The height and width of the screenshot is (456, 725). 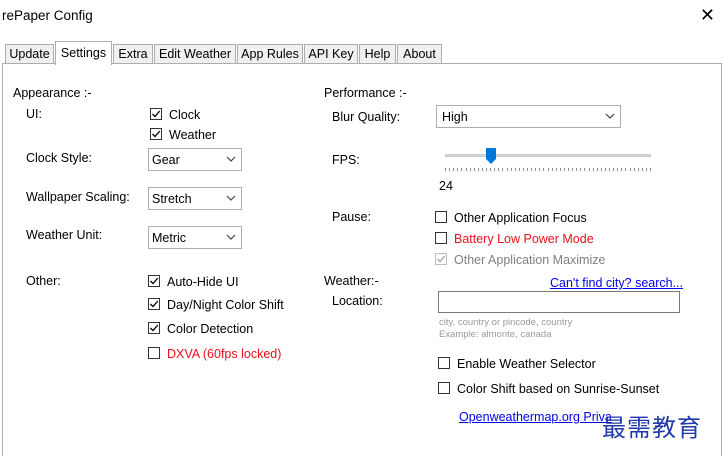 What do you see at coordinates (548, 160) in the screenshot?
I see `fps-slider` at bounding box center [548, 160].